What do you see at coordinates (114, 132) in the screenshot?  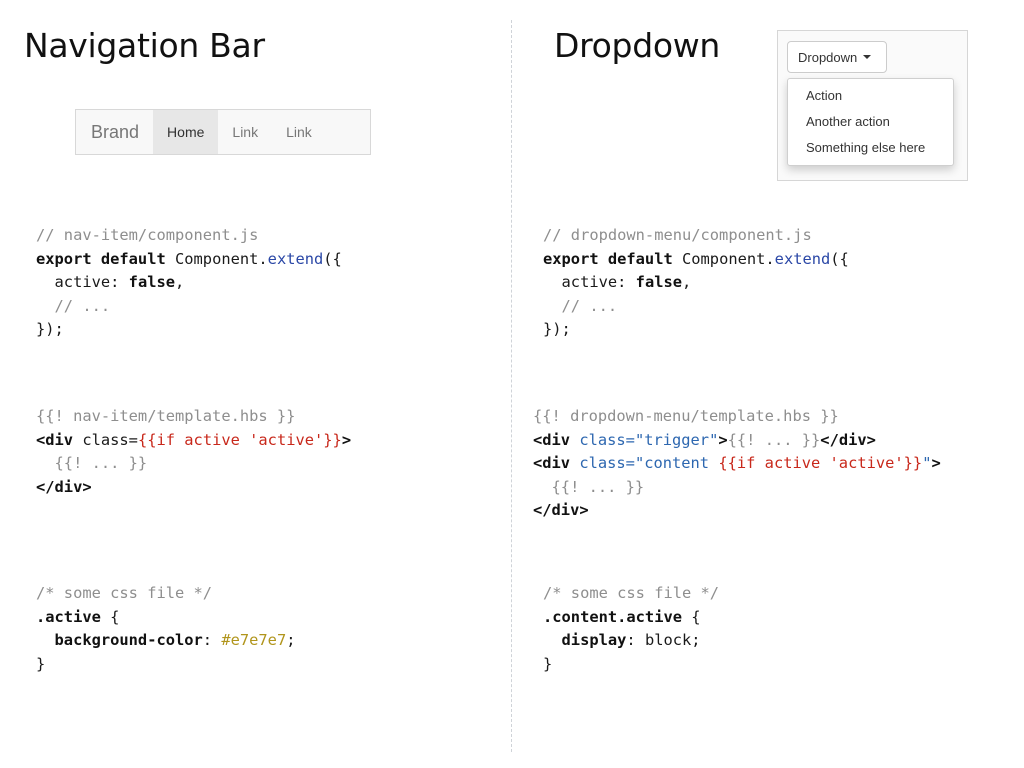 I see `navbar-brand: Brand` at bounding box center [114, 132].